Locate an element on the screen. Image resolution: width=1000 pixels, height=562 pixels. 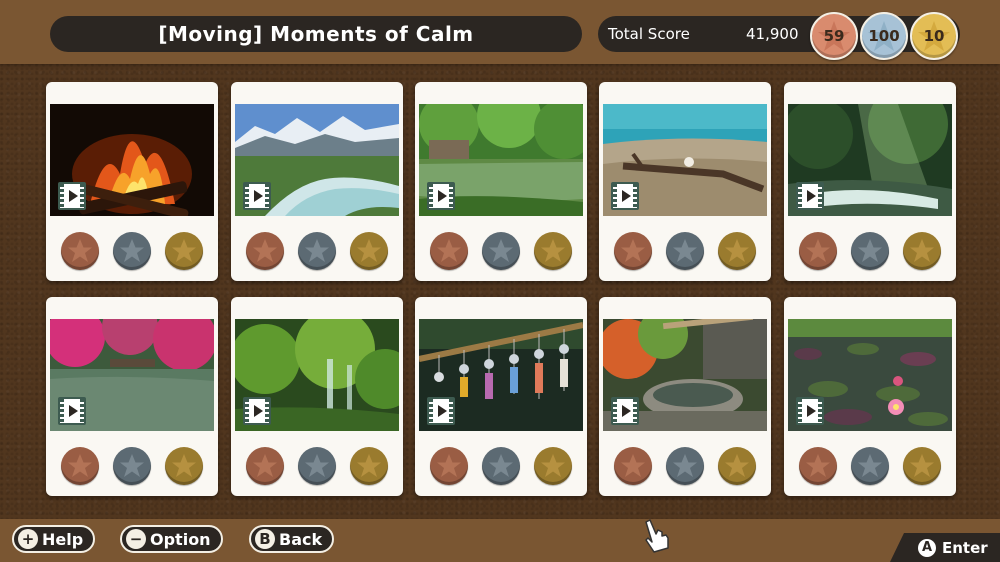
back-button: B Back is located at coordinates (292, 539).